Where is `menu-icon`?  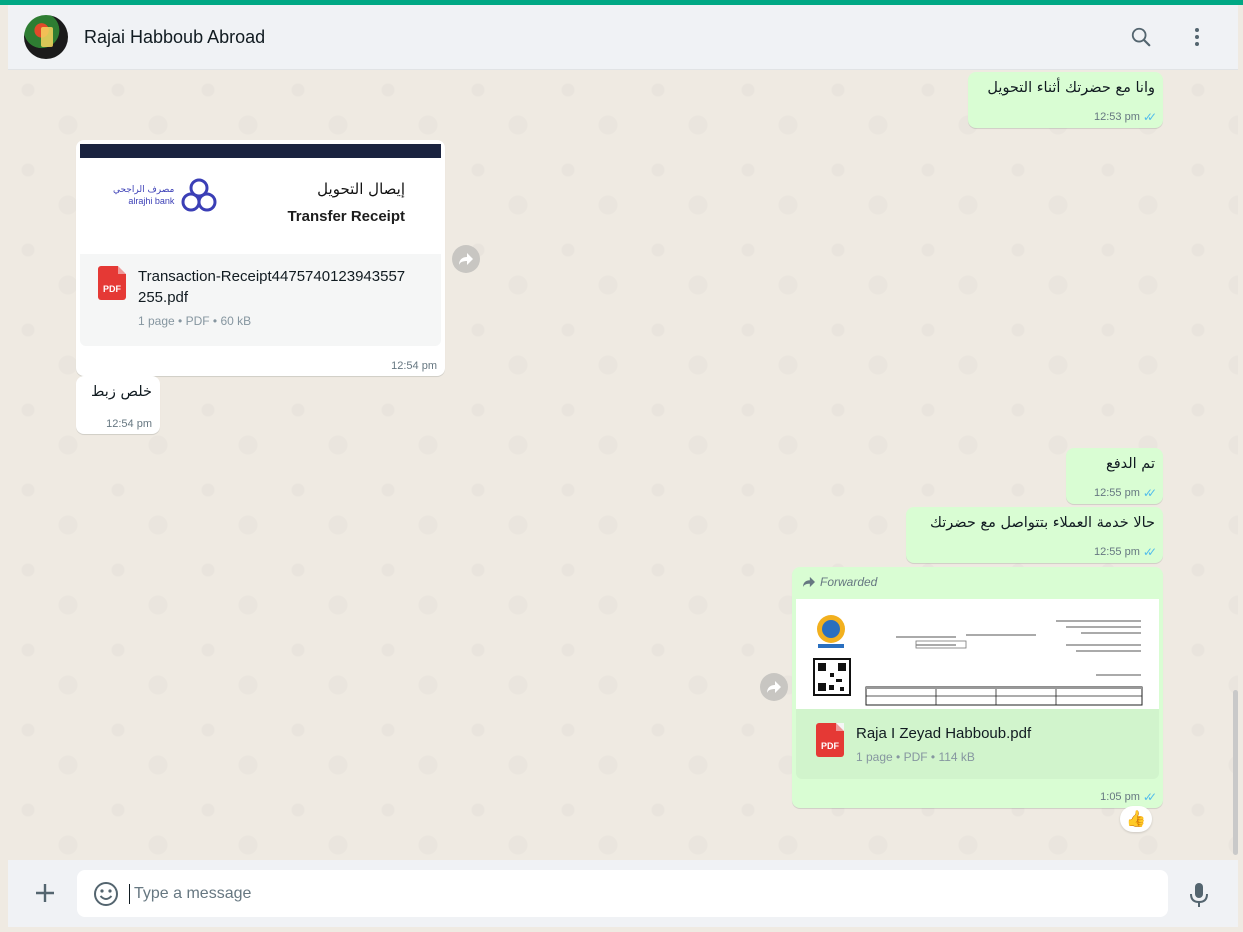 menu-icon is located at coordinates (1197, 37).